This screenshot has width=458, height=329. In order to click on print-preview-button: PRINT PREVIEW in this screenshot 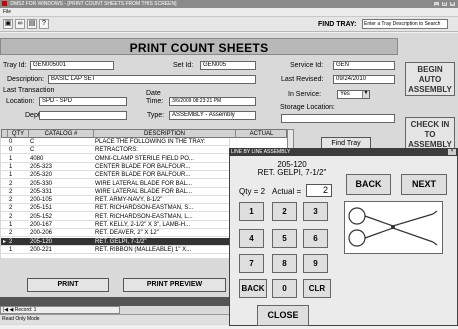, I will do `click(174, 285)`.